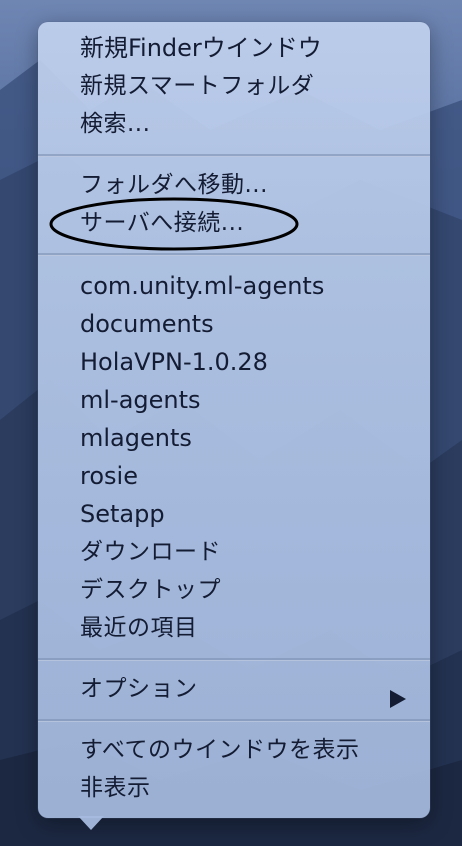 Image resolution: width=462 pixels, height=846 pixels. Describe the element at coordinates (174, 362) in the screenshot. I see `menu-item-folder-holavpn: HolaVPN-1.0.28` at that location.